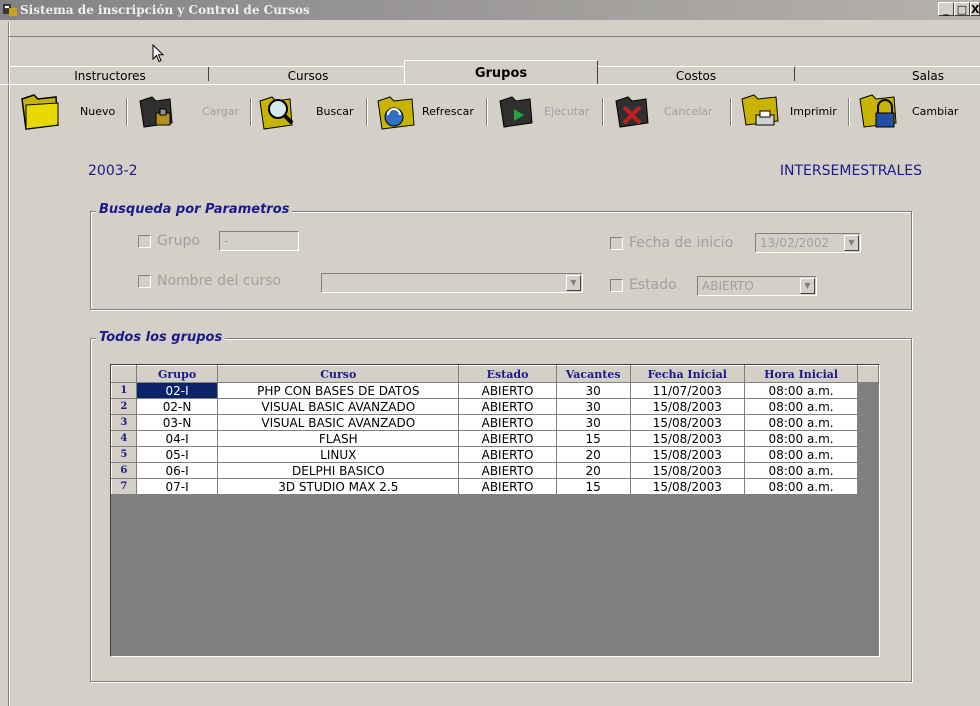  What do you see at coordinates (687, 390) in the screenshot?
I see `cell-fecha: 11/07/2003` at bounding box center [687, 390].